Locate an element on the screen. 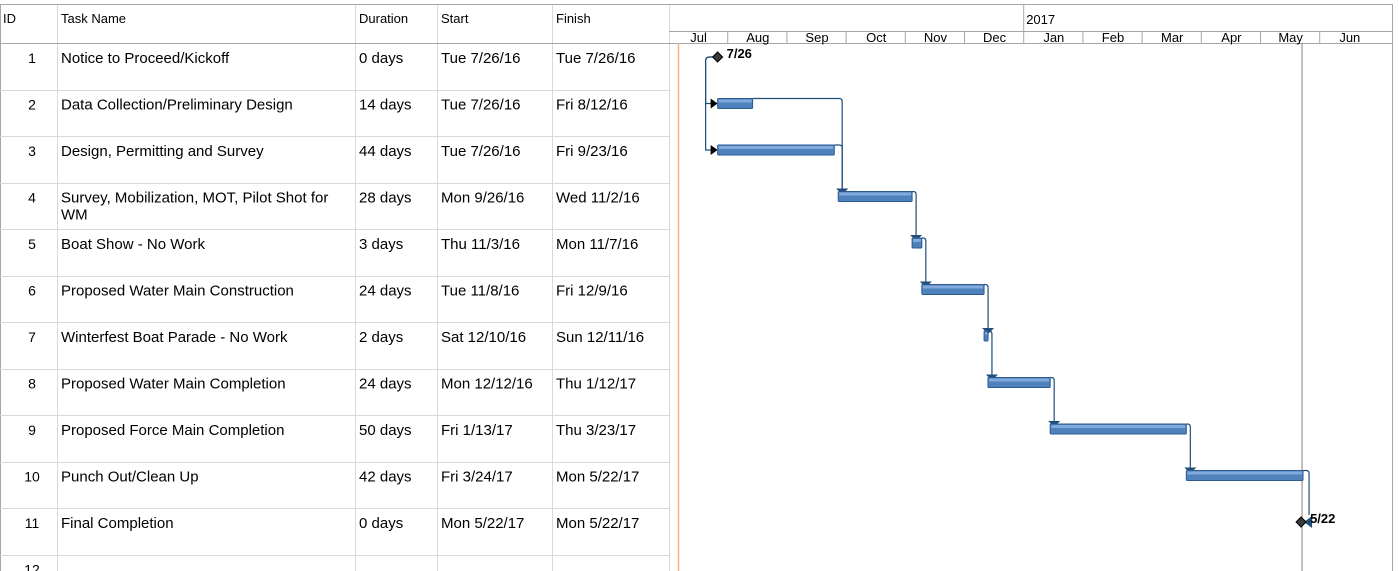  row-task-name: WM is located at coordinates (74, 215).